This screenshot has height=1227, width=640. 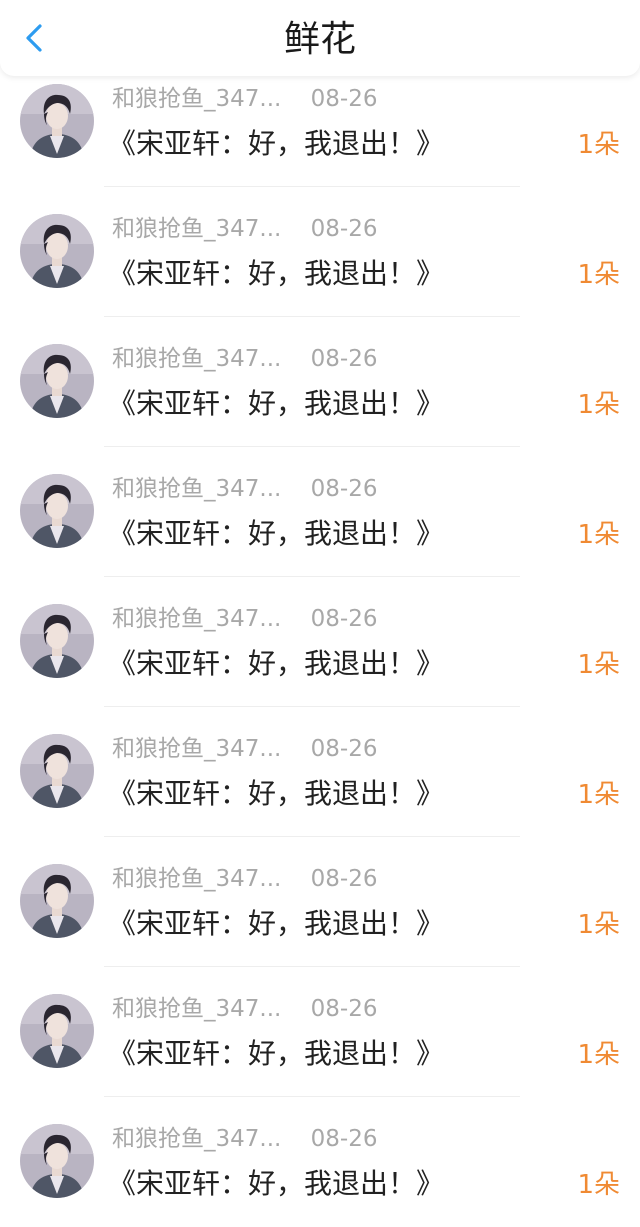 I want to click on top-bar: 鲜花, so click(x=320, y=38).